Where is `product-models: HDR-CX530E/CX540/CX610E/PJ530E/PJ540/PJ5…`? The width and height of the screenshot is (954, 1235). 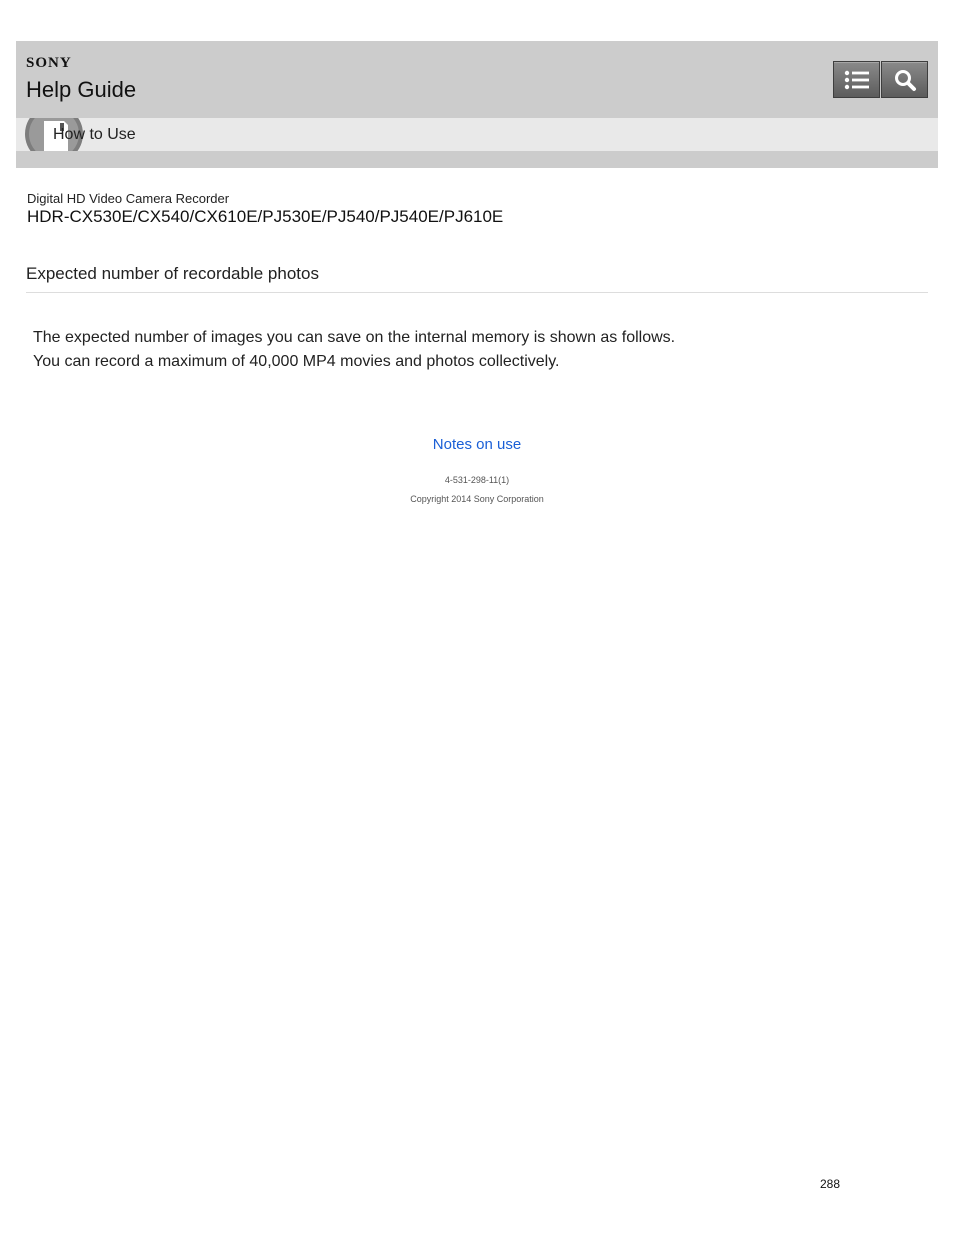
product-models: HDR-CX530E/CX540/CX610E/PJ530E/PJ540/PJ5… is located at coordinates (265, 216).